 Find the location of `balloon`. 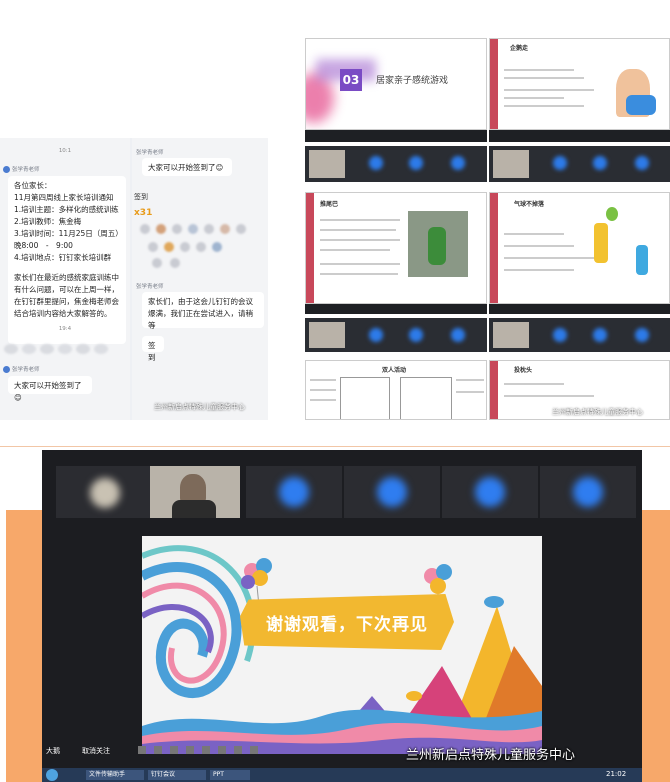

balloon is located at coordinates (612, 214).